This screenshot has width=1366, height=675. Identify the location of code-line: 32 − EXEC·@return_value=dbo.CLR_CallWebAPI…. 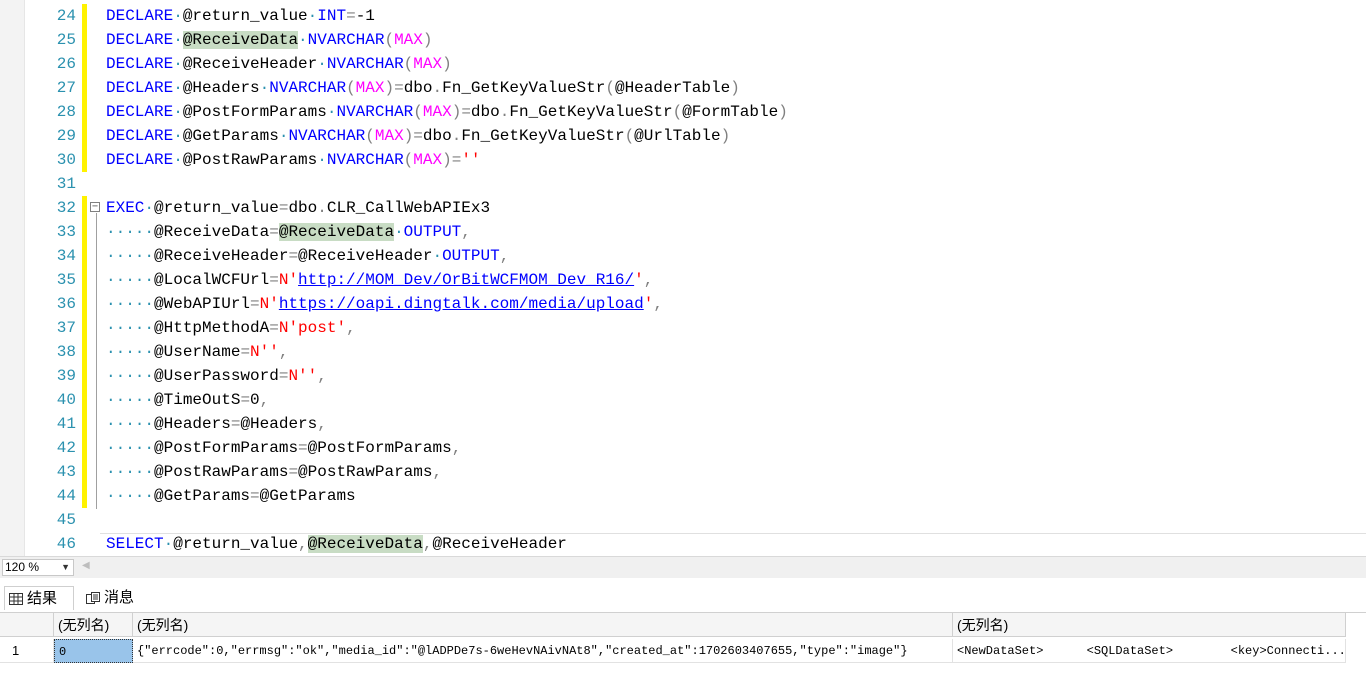
(683, 208).